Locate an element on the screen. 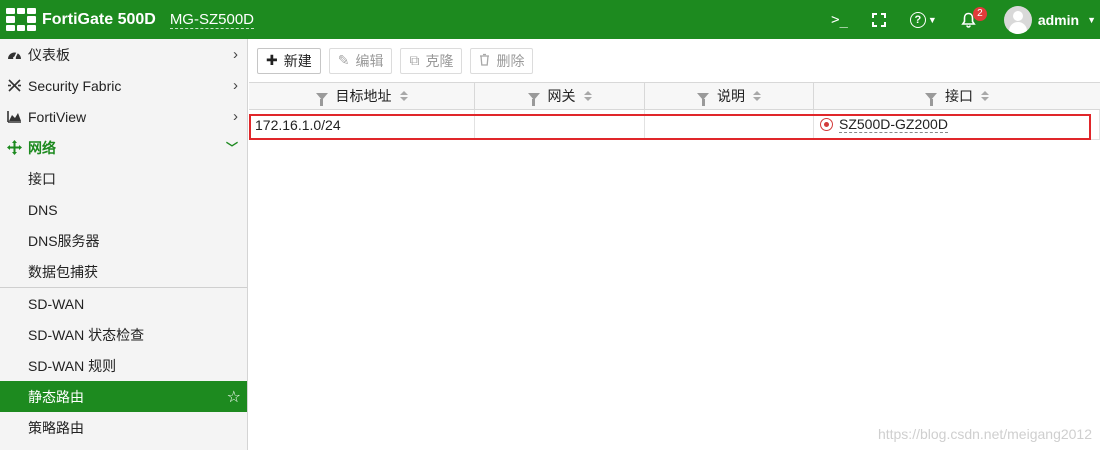  column-header-label: 网关 is located at coordinates (561, 96).